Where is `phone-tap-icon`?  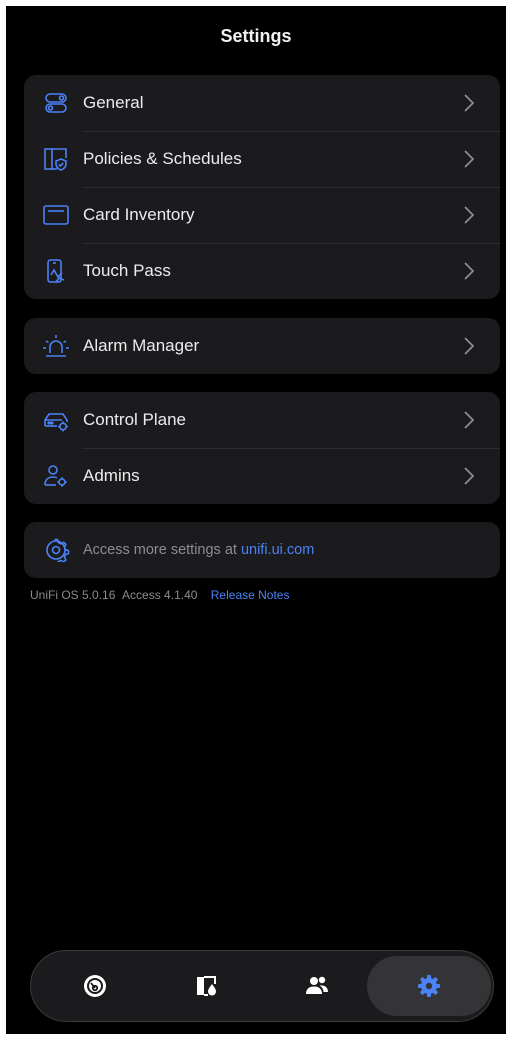
phone-tap-icon is located at coordinates (56, 271).